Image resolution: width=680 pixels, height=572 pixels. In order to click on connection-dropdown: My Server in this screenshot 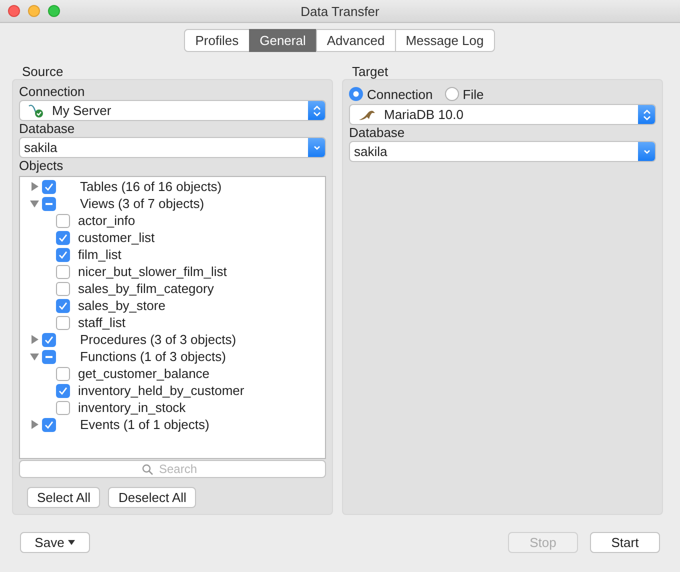, I will do `click(172, 110)`.